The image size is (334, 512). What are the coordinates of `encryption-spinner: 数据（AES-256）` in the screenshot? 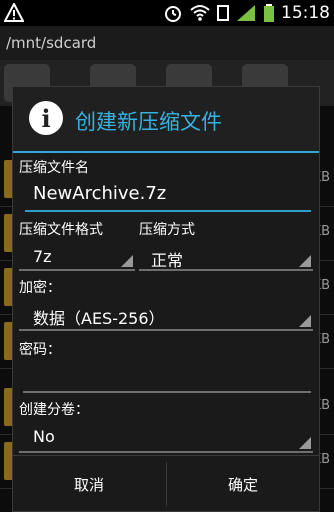 It's located at (166, 314).